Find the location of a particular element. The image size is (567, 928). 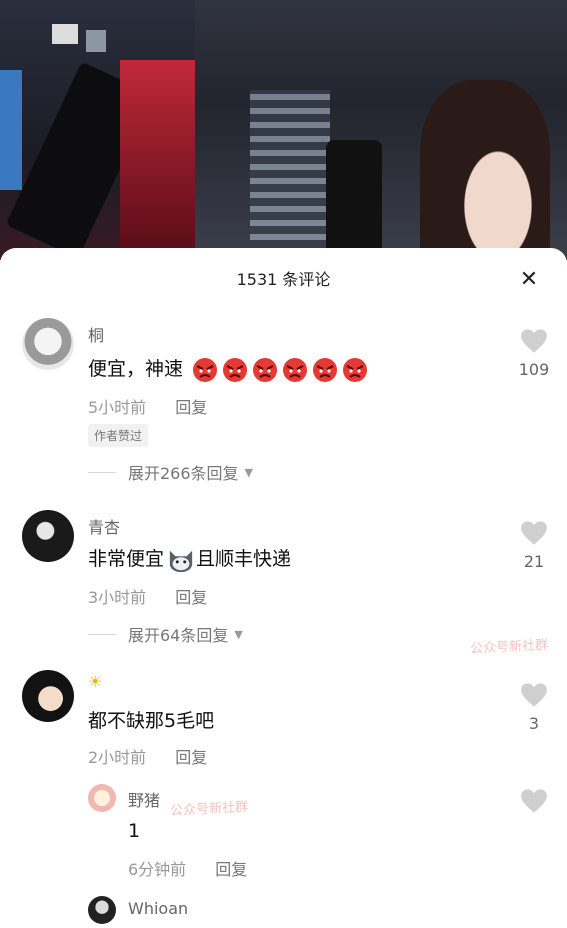

close-icon: ✕ is located at coordinates (529, 280).